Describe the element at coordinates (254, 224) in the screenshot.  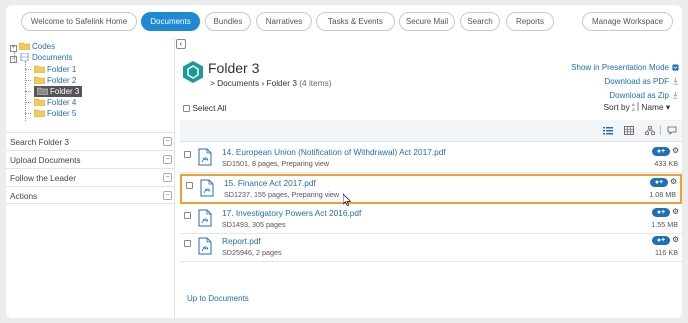
I see `document-meta: SD1493, 305 pages` at that location.